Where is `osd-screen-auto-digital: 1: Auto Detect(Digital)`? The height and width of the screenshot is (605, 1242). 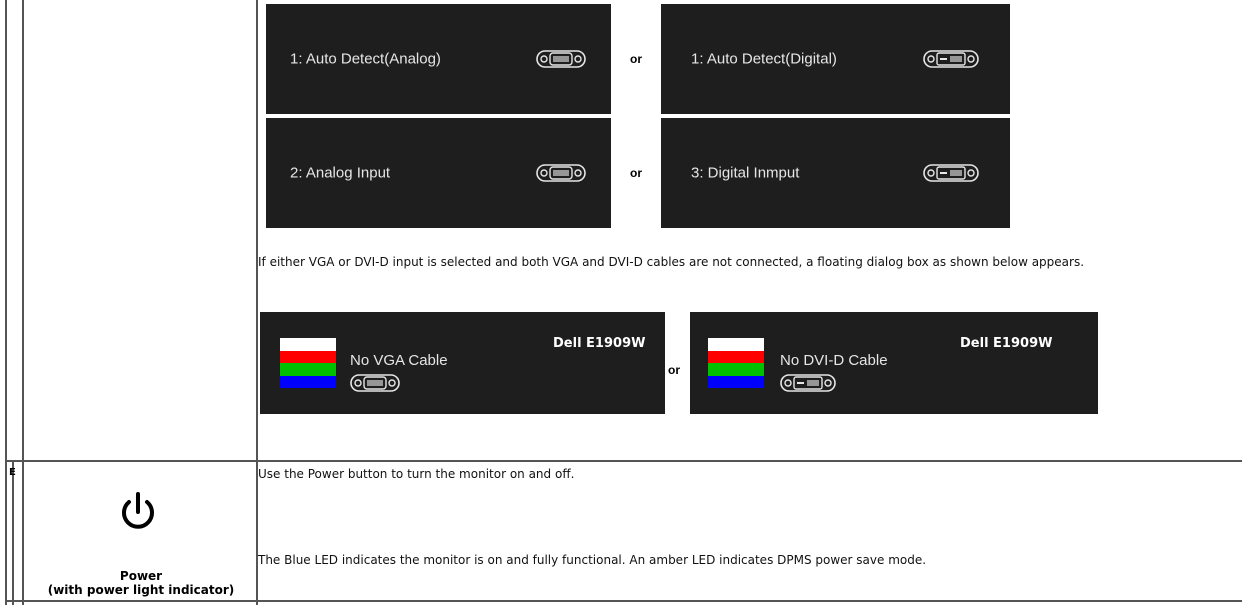 osd-screen-auto-digital: 1: Auto Detect(Digital) is located at coordinates (835, 59).